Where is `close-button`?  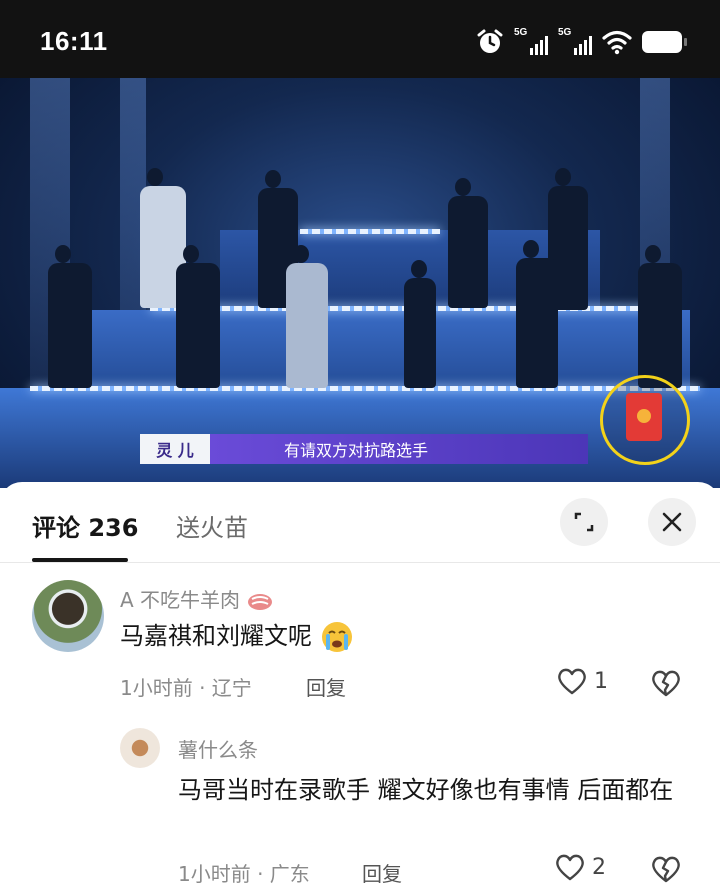 close-button is located at coordinates (672, 522).